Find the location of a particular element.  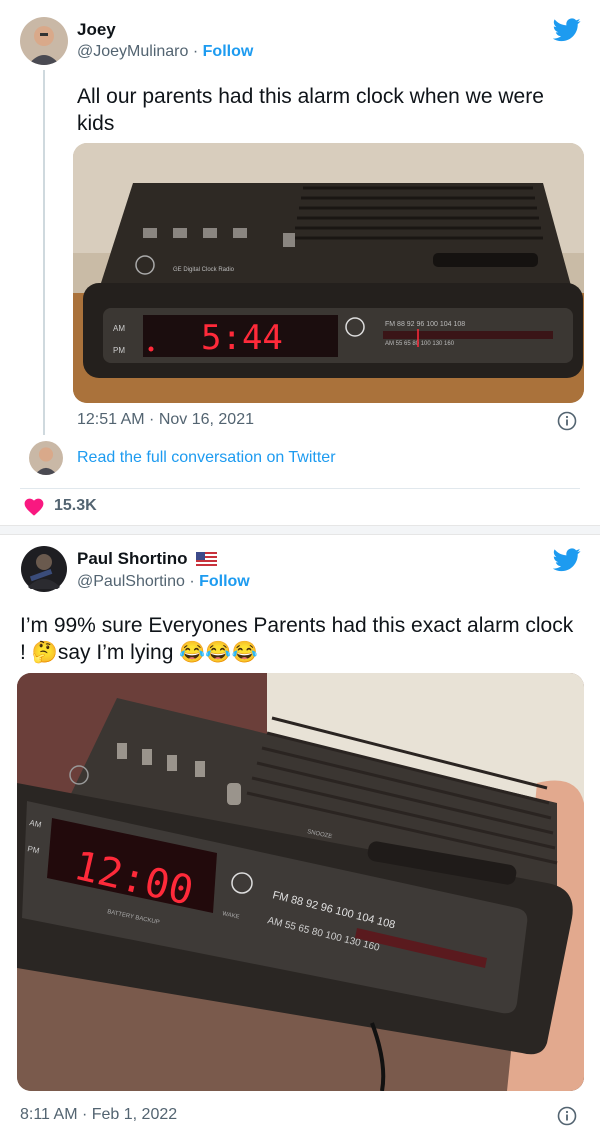

laughing-emoji-icon: 😂😂😂 is located at coordinates (218, 652).